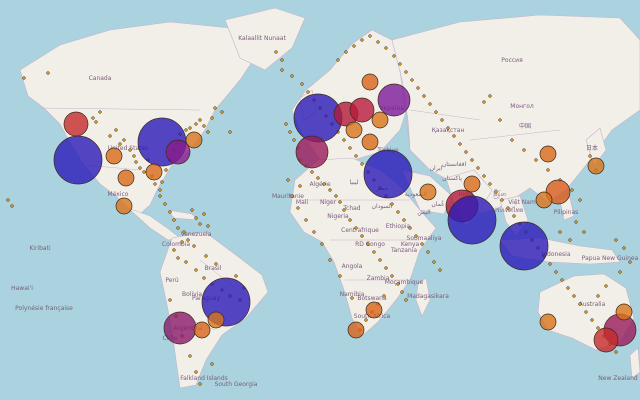  What do you see at coordinates (126, 178) in the screenshot?
I see `city-bubble-chicago` at bounding box center [126, 178].